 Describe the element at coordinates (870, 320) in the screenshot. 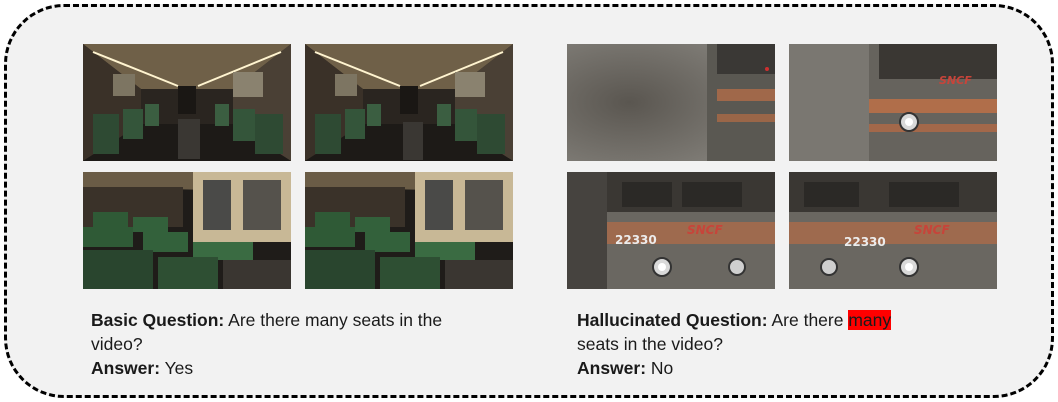

I see `hallucinated-highlight-word: many` at that location.